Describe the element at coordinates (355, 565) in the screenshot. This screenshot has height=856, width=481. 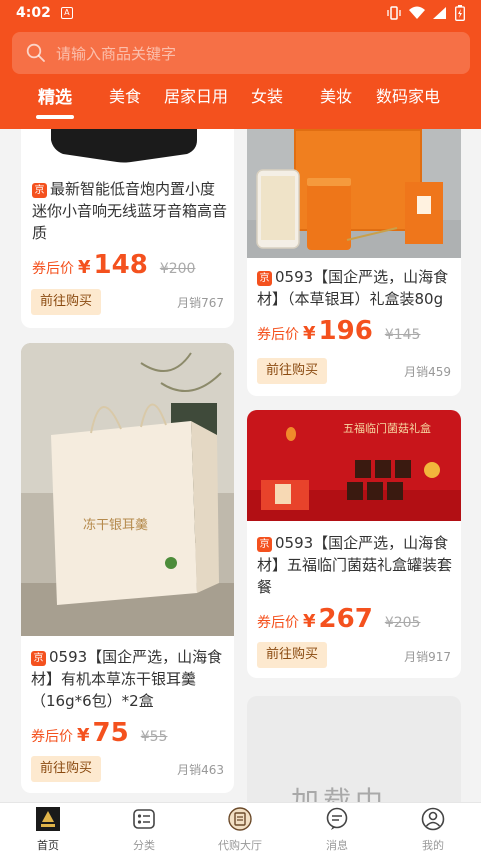
I see `product-title: 京 0593【国企严选，山海食材】五福临门菌菇礼盒罐装套餐` at that location.